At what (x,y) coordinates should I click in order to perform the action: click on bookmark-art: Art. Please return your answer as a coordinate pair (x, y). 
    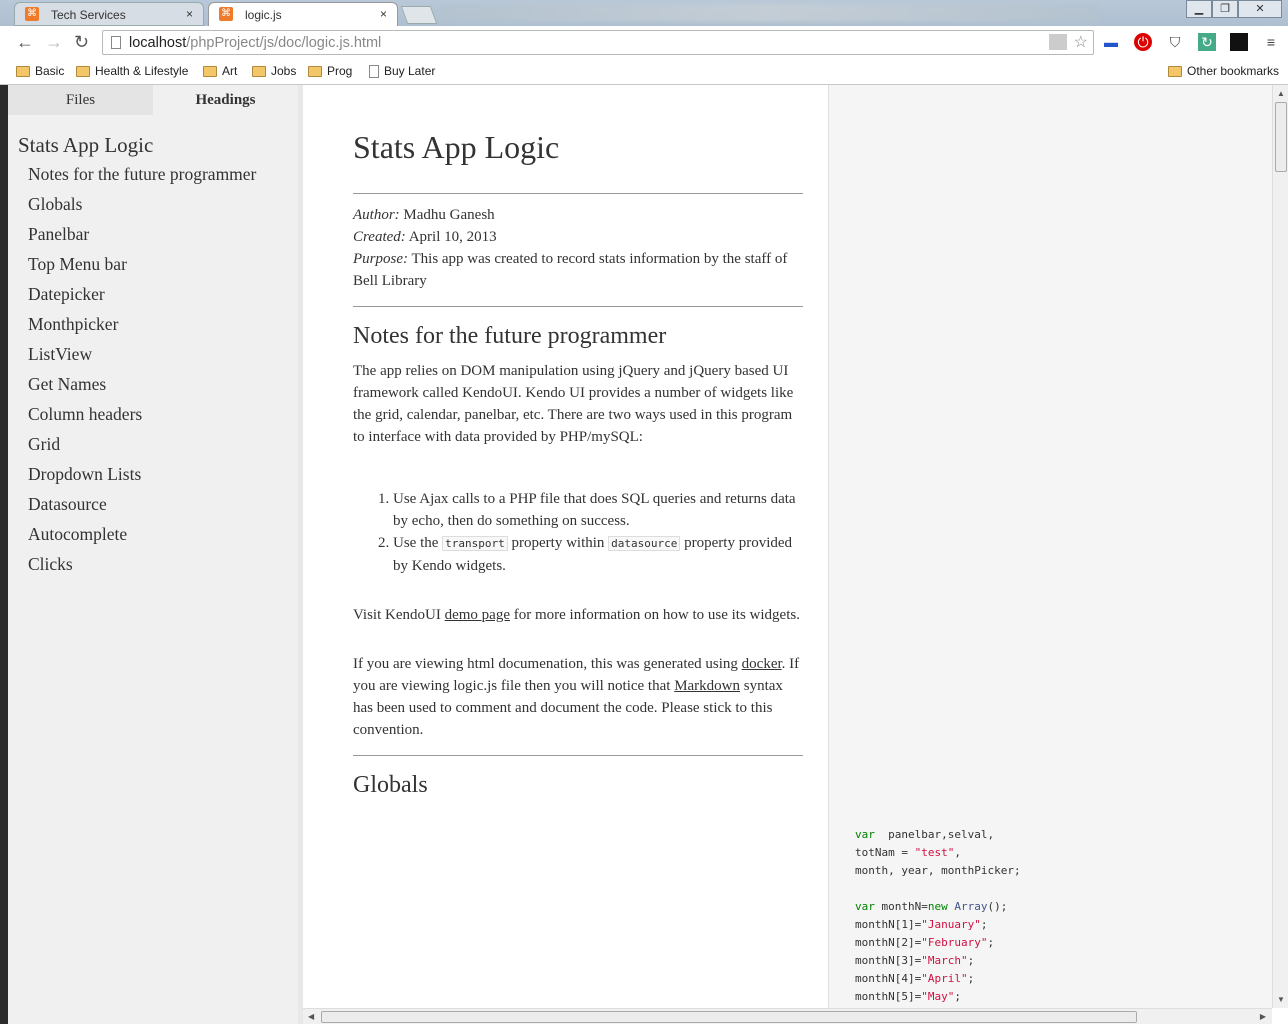
    Looking at the image, I should click on (220, 71).